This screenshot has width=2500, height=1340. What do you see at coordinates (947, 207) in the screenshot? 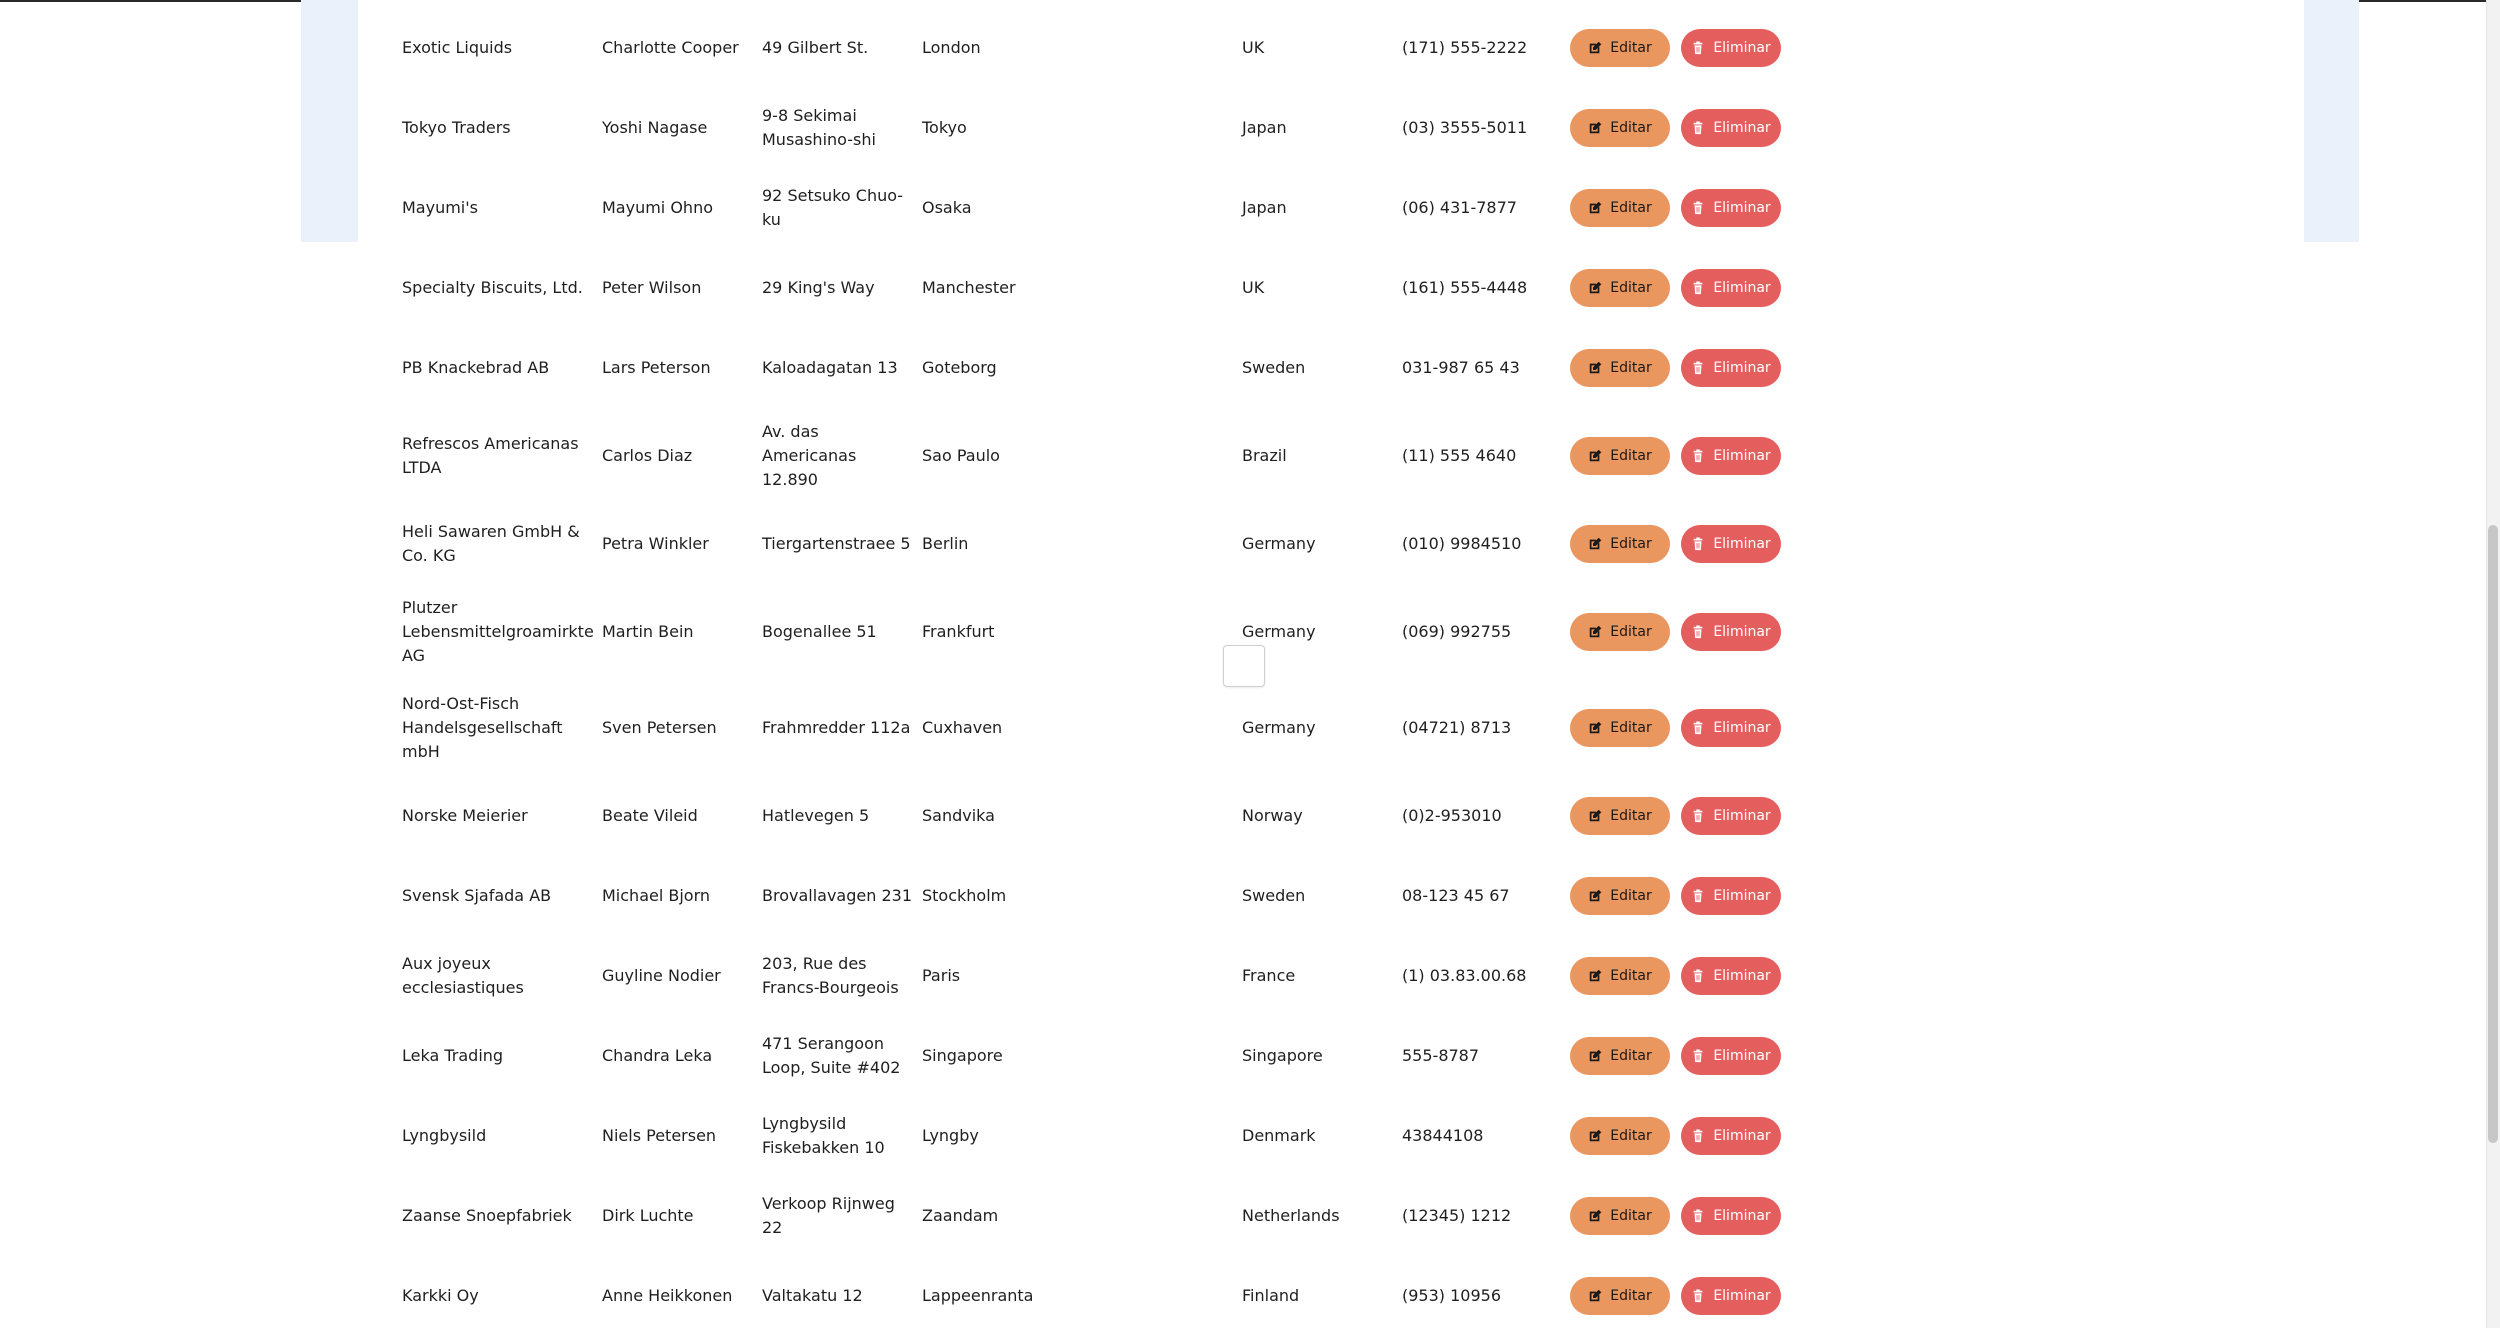
I see `cell-city: Osaka` at bounding box center [947, 207].